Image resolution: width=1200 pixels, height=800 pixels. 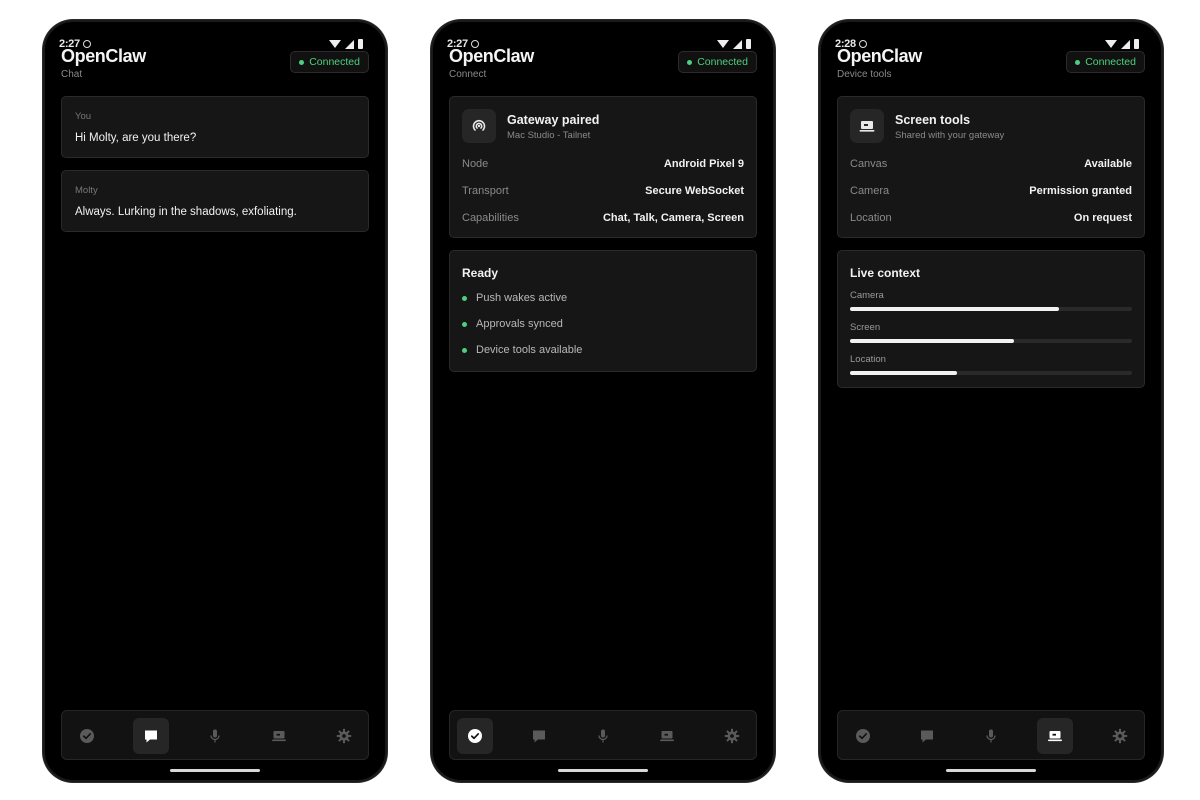 What do you see at coordinates (72, 74) in the screenshot?
I see `page-subtitle: Chat` at bounding box center [72, 74].